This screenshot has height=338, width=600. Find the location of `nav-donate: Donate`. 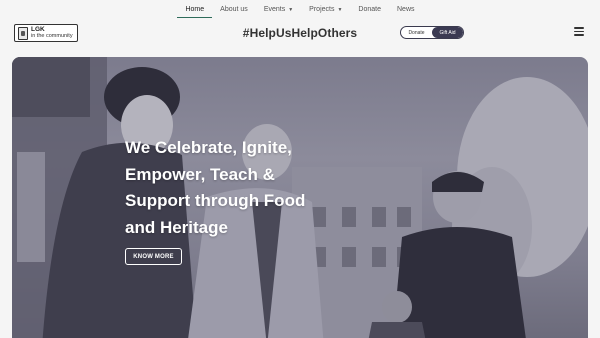

nav-donate: Donate is located at coordinates (369, 9).